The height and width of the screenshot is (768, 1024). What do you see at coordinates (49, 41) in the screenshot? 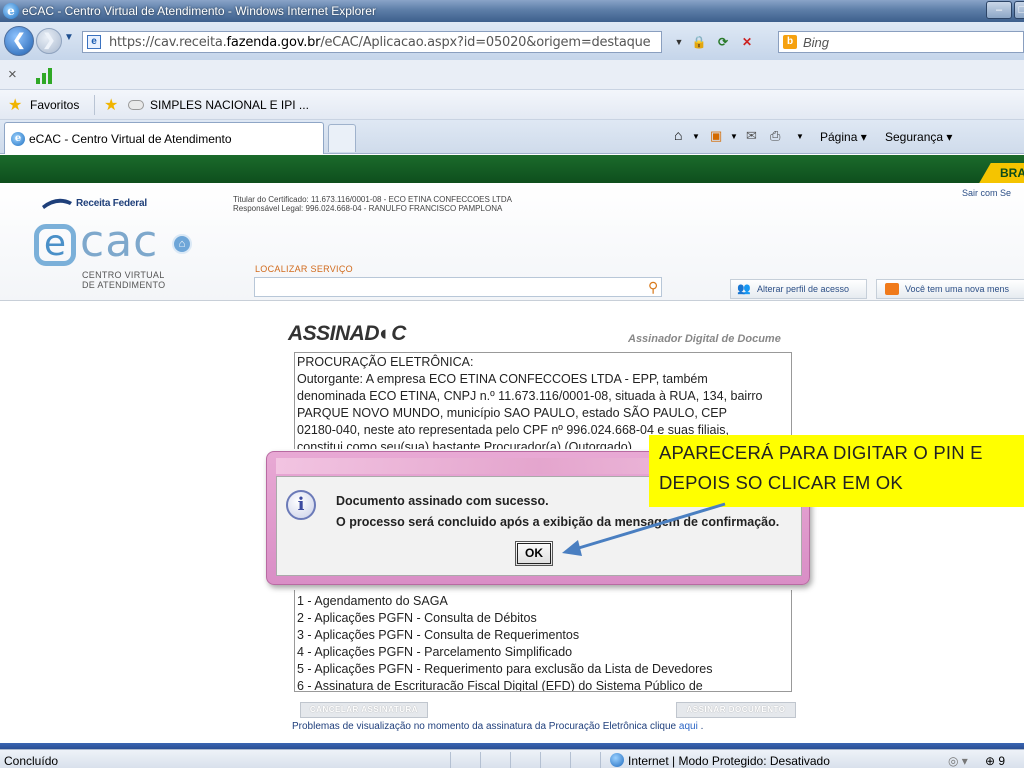
I see `forward-button: ❯` at bounding box center [49, 41].